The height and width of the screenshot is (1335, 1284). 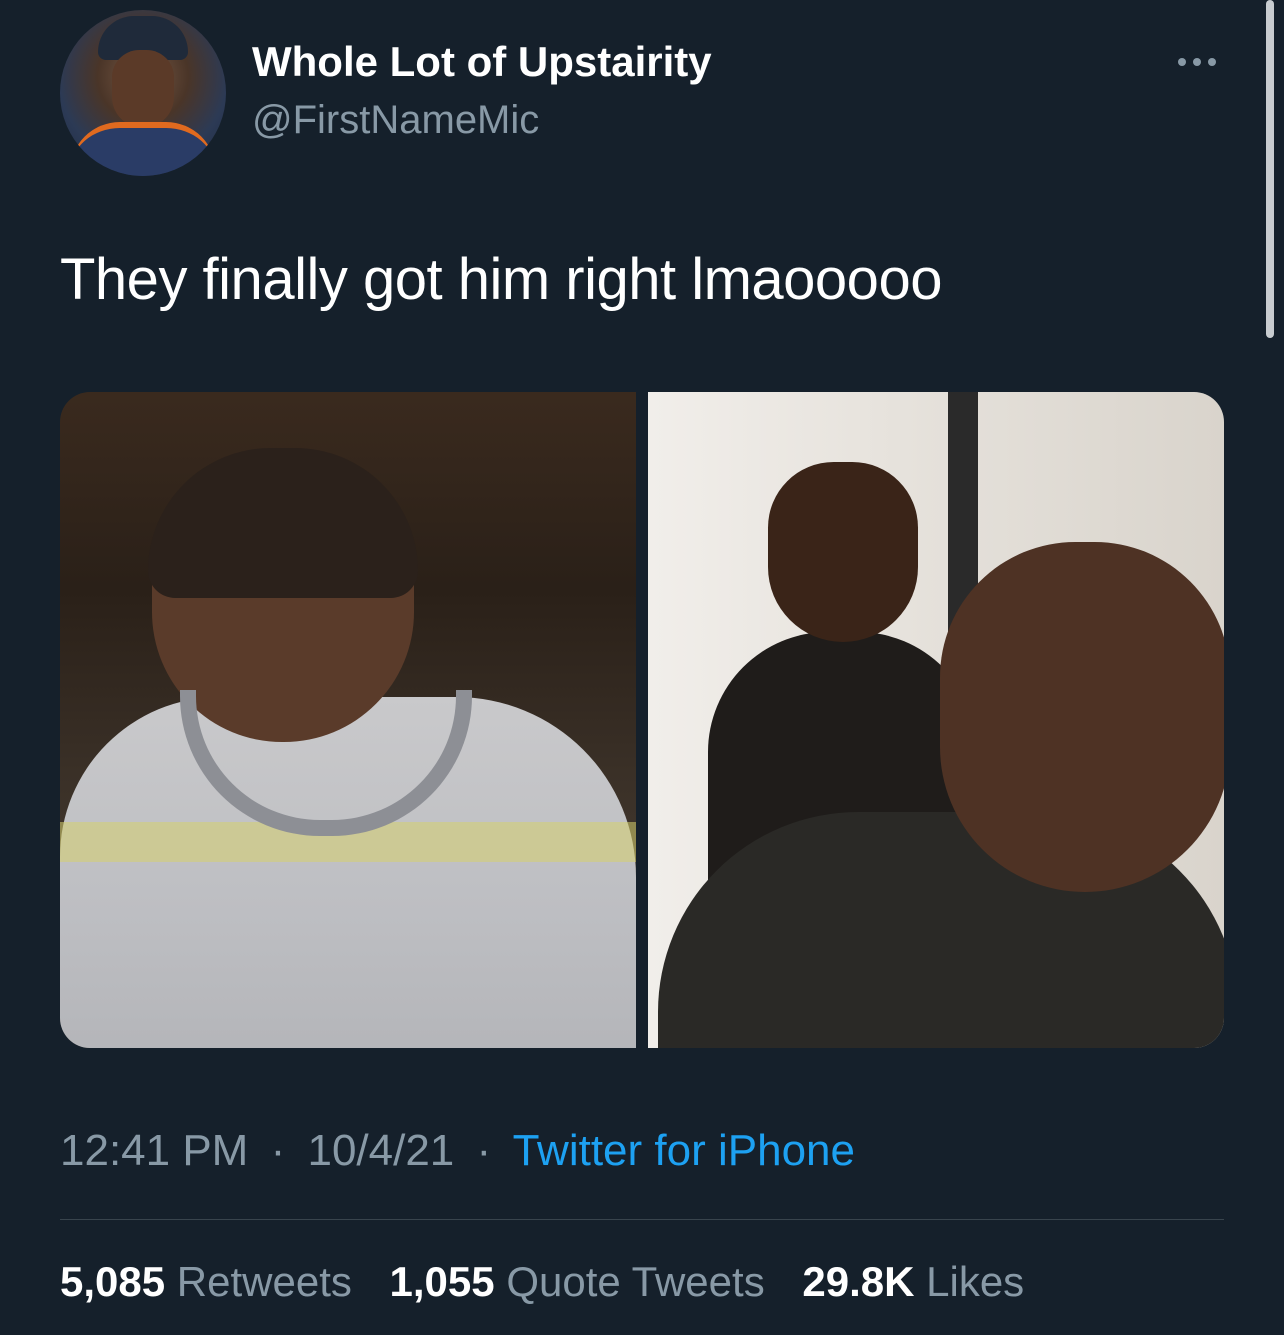 I want to click on quote-tweets-stat: 1,055 Quote Tweets, so click(x=583, y=1281).